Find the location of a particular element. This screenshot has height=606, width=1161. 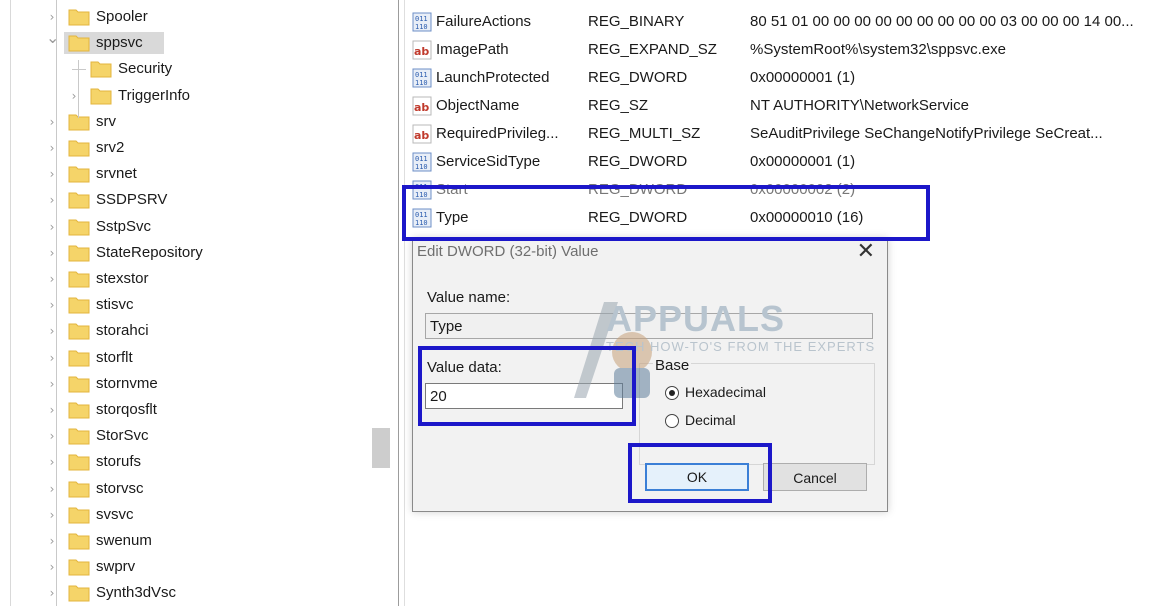

tree-item: › storufs is located at coordinates (180, 463).